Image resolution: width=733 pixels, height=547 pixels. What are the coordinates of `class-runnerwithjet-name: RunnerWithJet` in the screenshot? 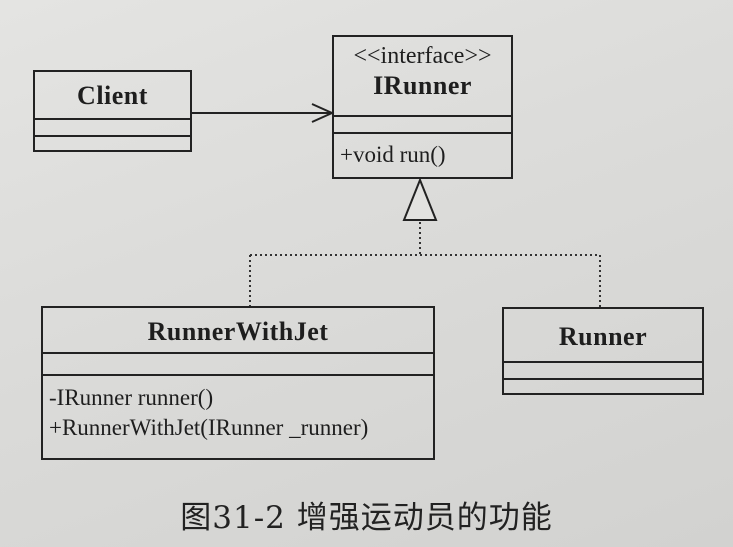 It's located at (238, 331).